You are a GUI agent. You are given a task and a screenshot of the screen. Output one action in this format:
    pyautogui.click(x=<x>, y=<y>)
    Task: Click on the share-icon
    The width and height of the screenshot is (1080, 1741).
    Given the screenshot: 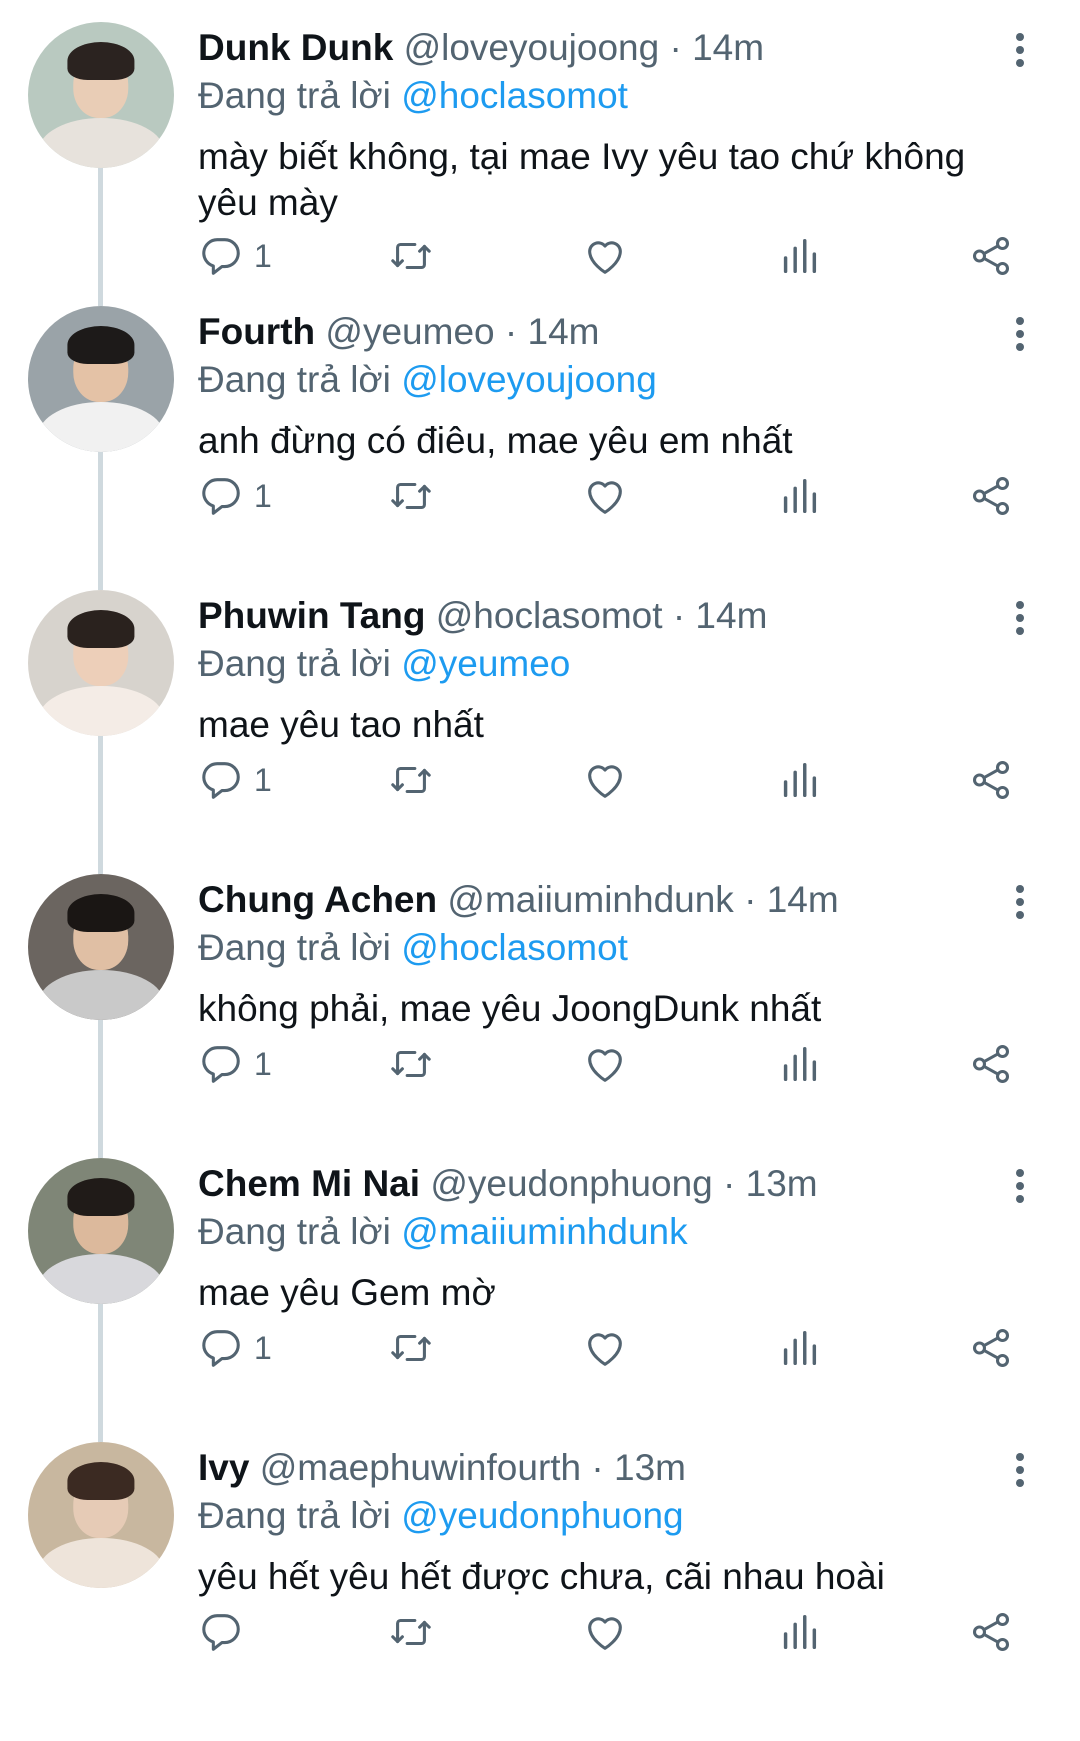 What is the action you would take?
    pyautogui.click(x=991, y=1064)
    